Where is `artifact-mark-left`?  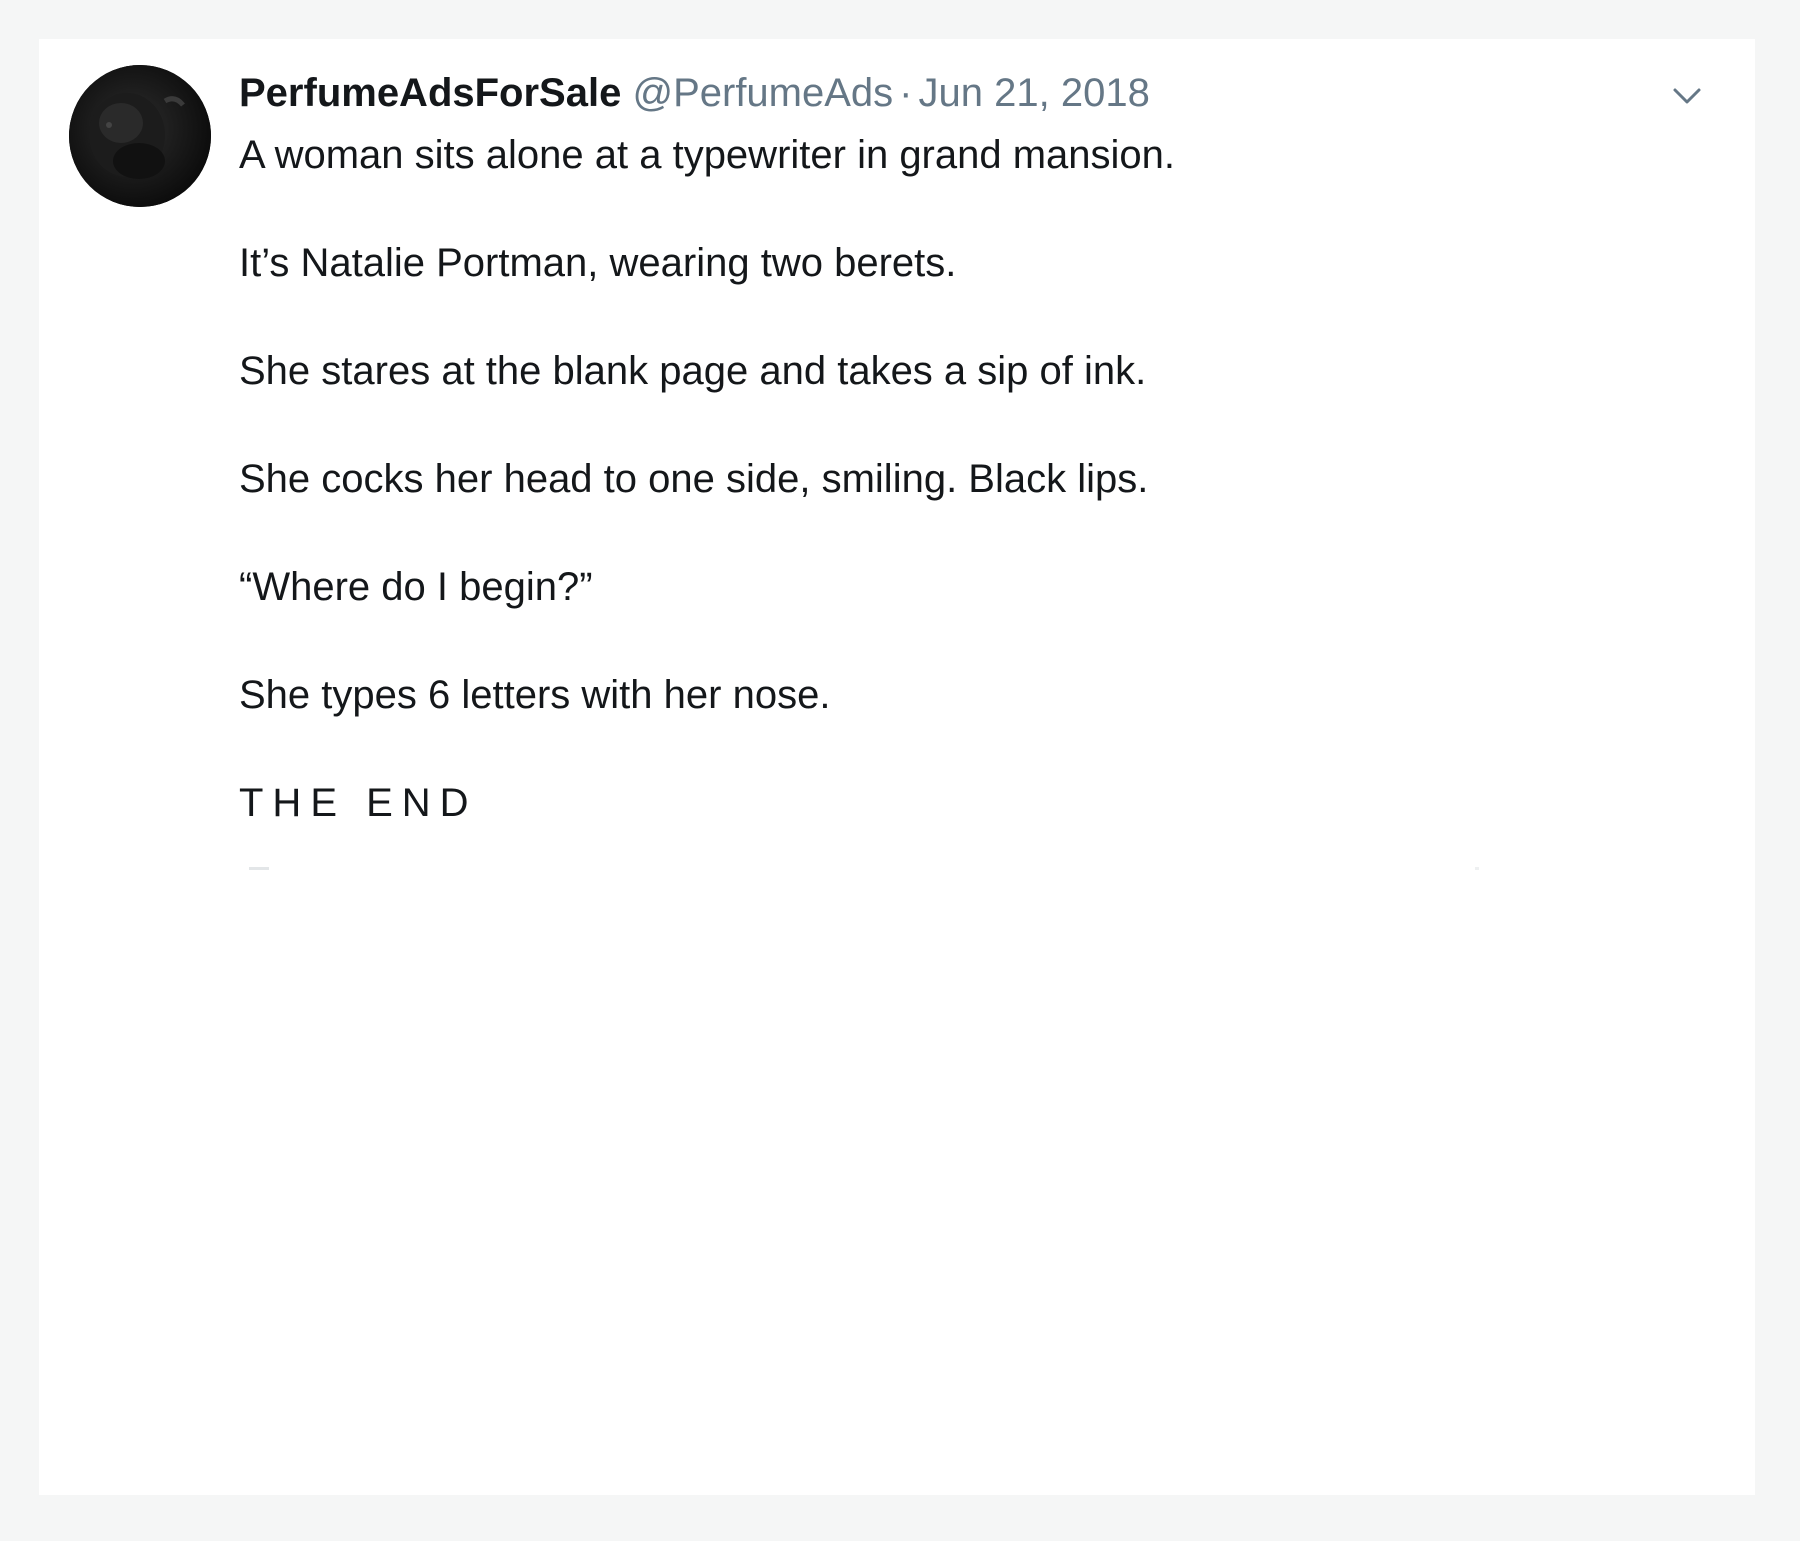
artifact-mark-left is located at coordinates (259, 868).